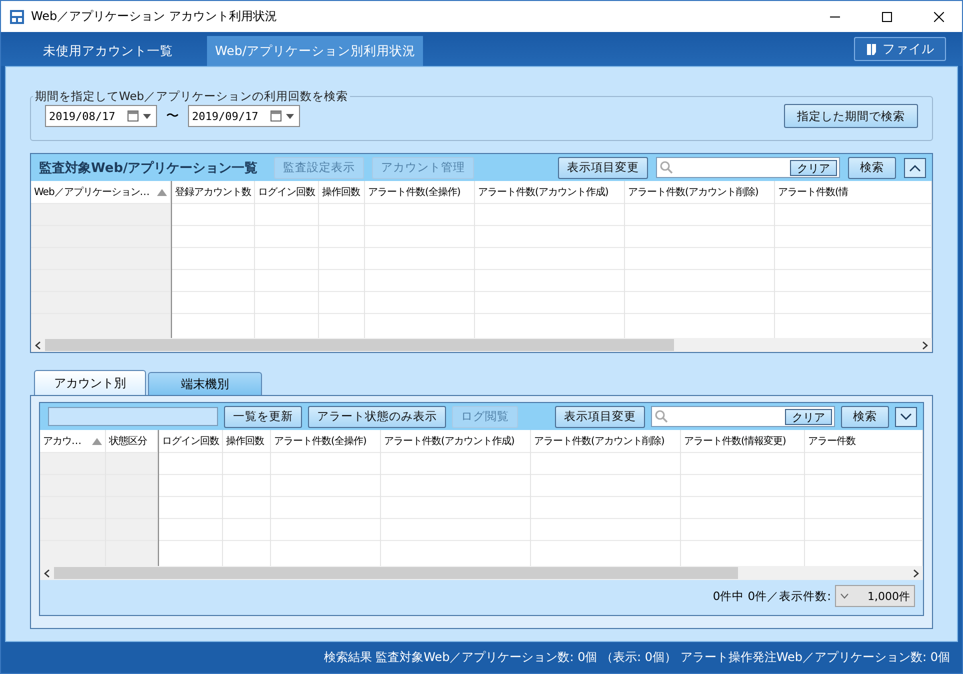 The width and height of the screenshot is (963, 674). I want to click on maximize-icon, so click(887, 17).